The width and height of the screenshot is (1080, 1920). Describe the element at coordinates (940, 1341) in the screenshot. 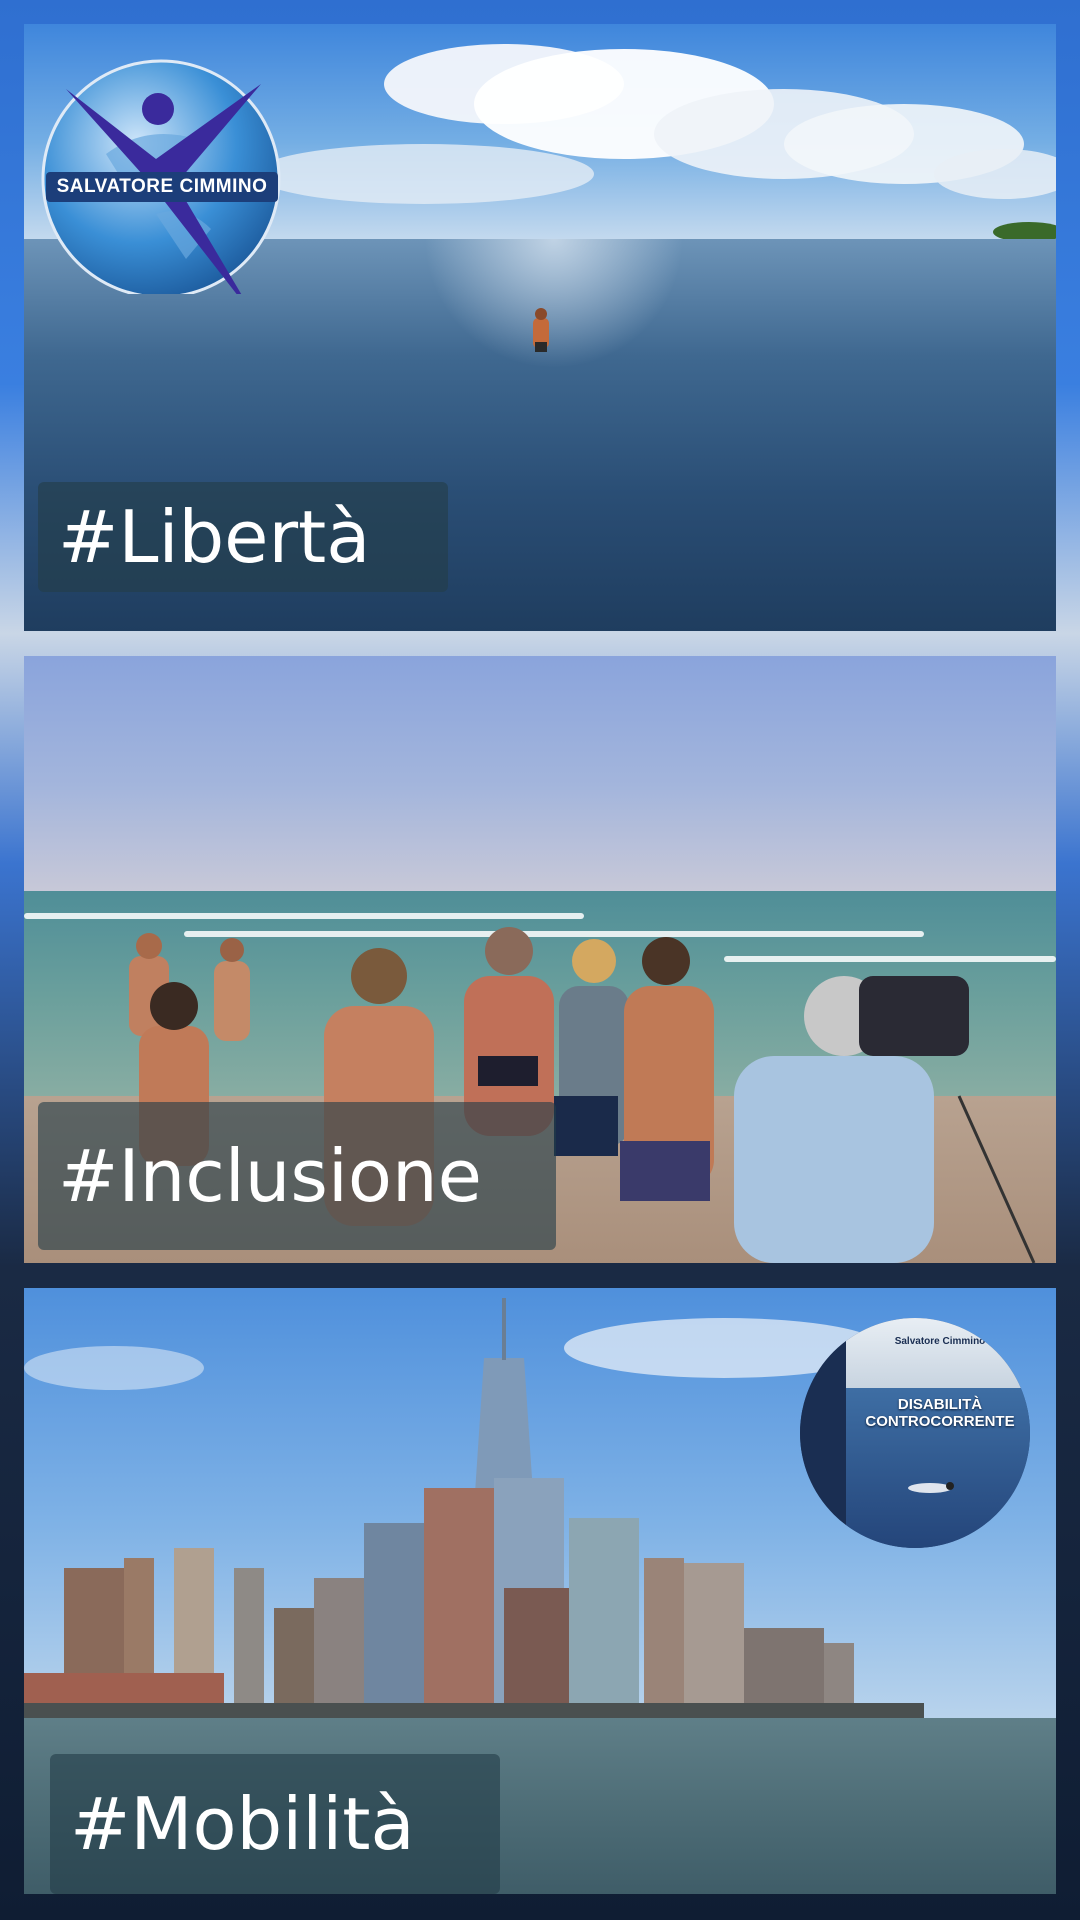

I see `book-author: Salvatore Cimmino` at that location.